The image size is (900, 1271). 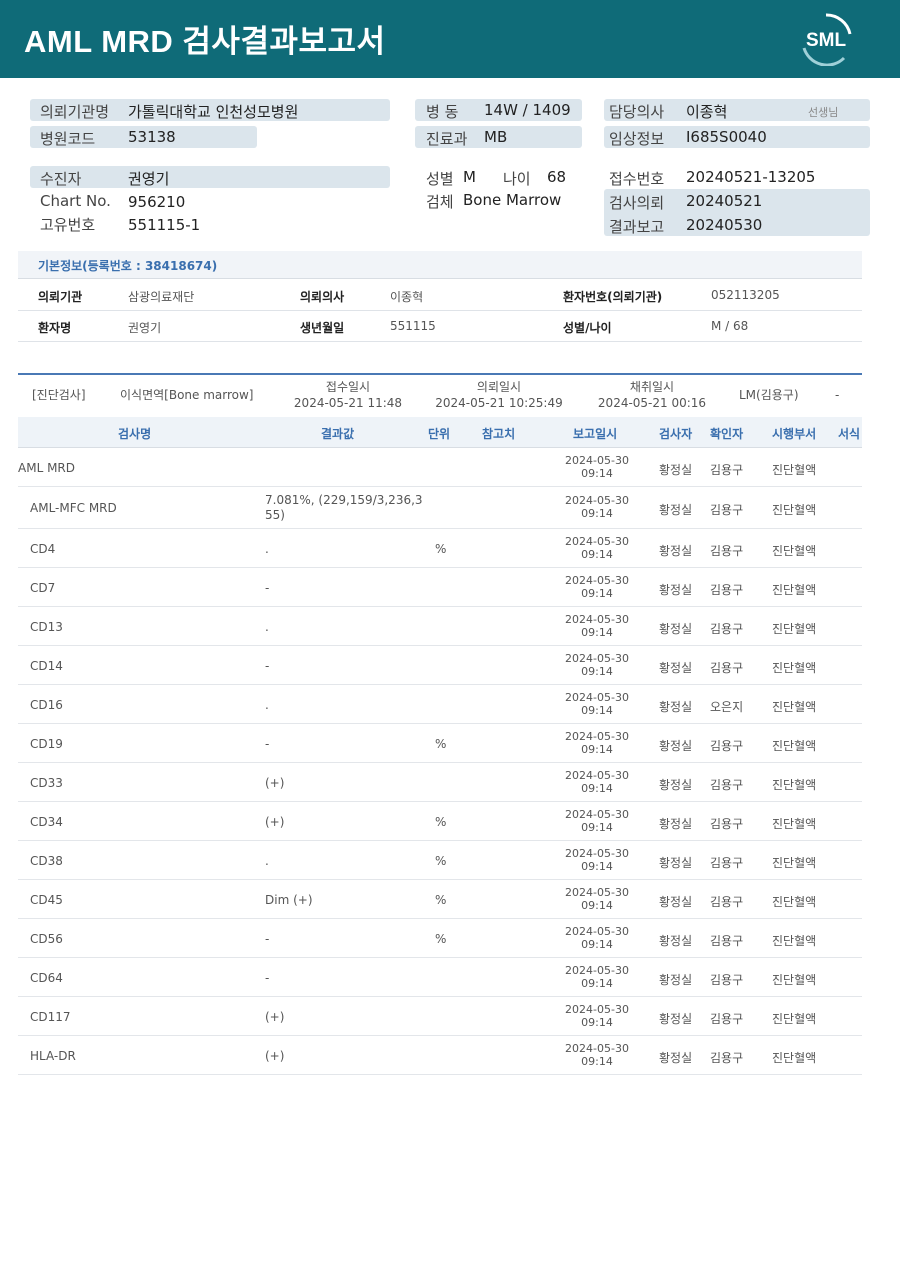 I want to click on test-name: CD45, so click(x=46, y=900).